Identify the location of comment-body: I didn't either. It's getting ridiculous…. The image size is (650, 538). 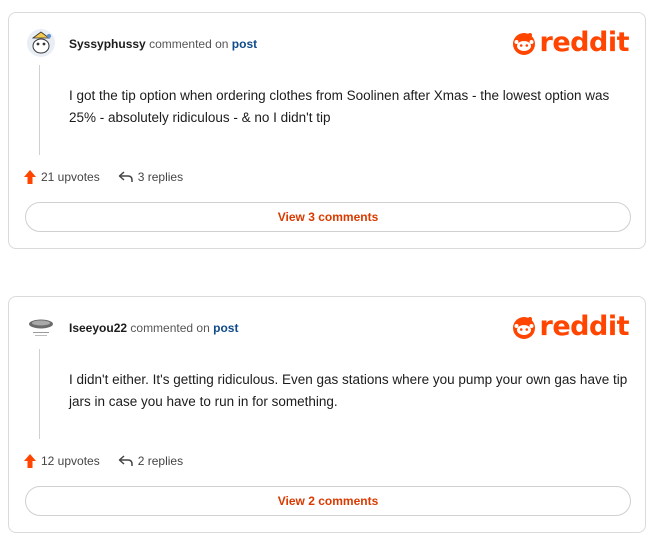
(348, 390).